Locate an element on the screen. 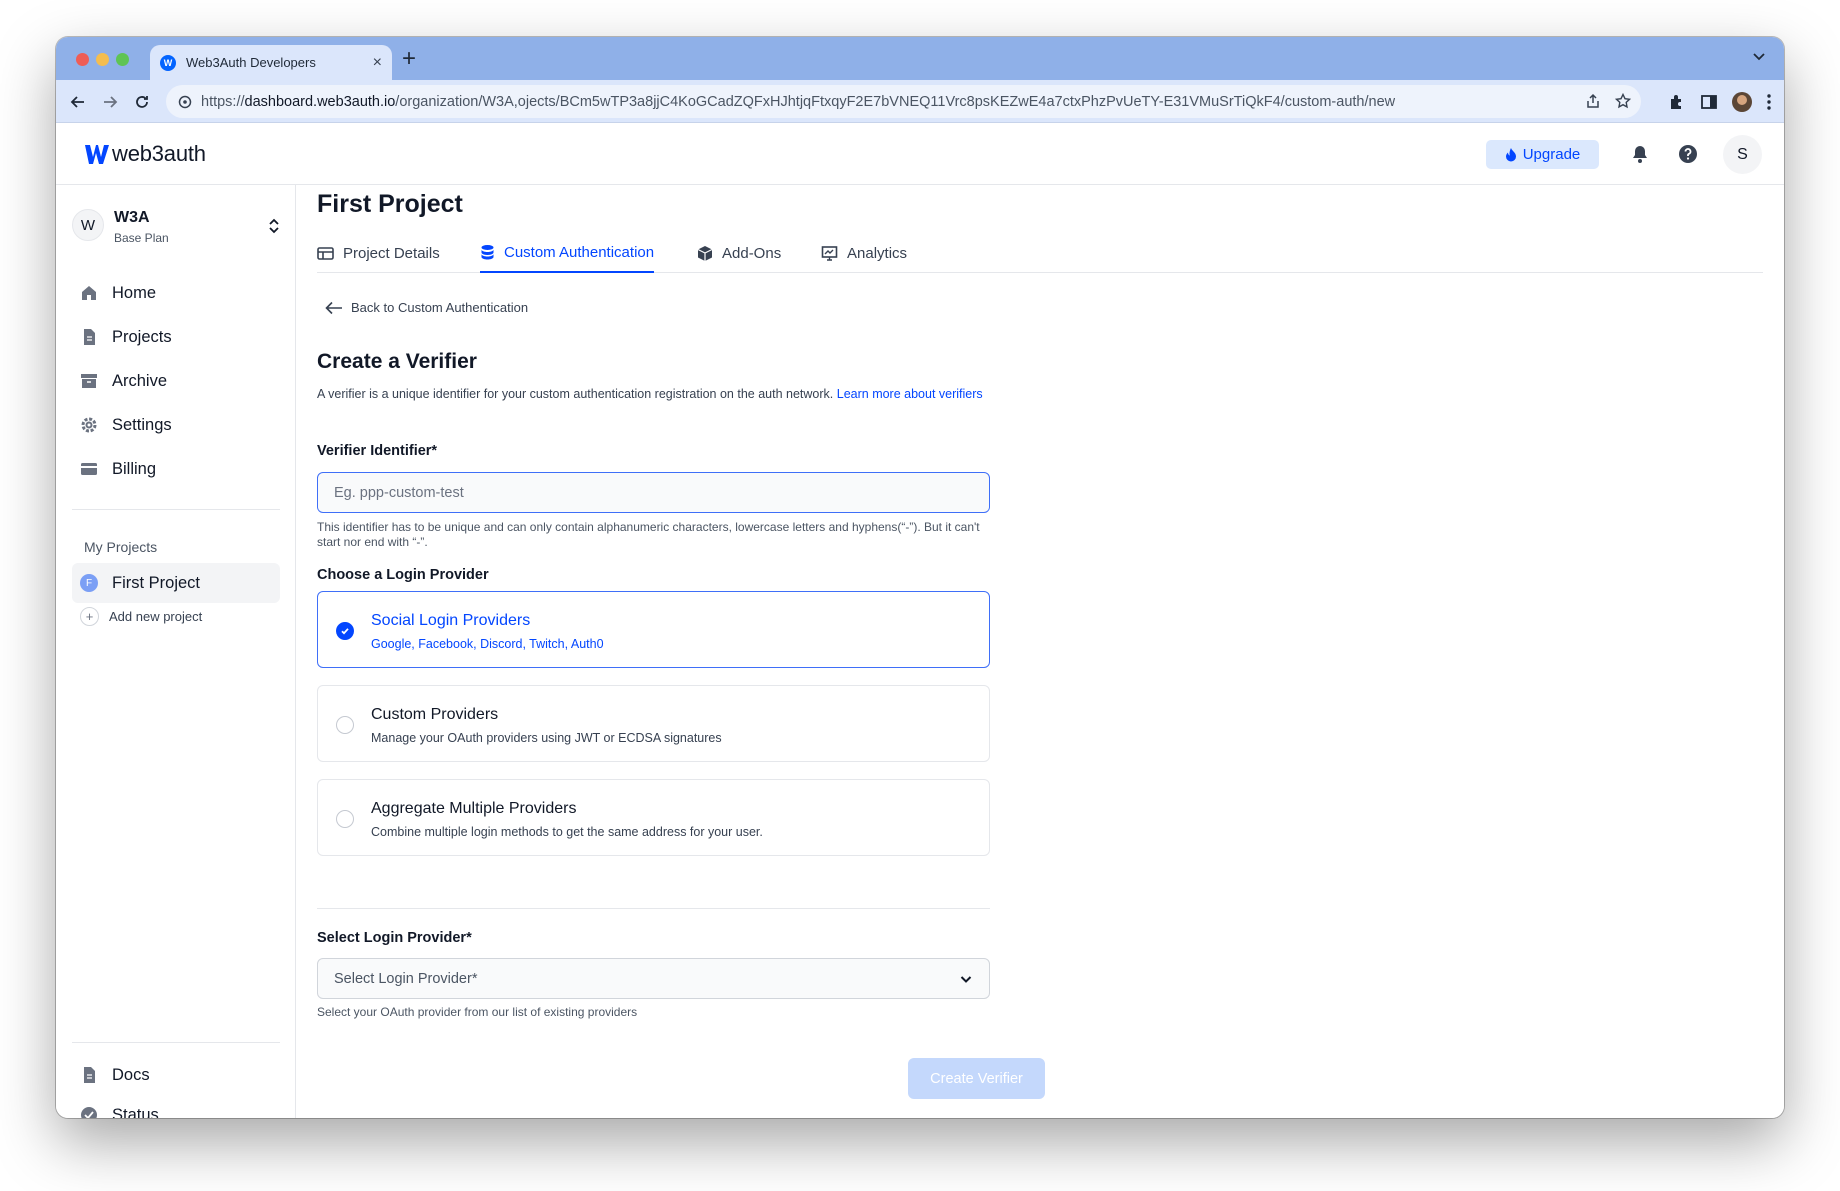 This screenshot has width=1840, height=1191. browser-menu-kebab-icon is located at coordinates (1769, 102).